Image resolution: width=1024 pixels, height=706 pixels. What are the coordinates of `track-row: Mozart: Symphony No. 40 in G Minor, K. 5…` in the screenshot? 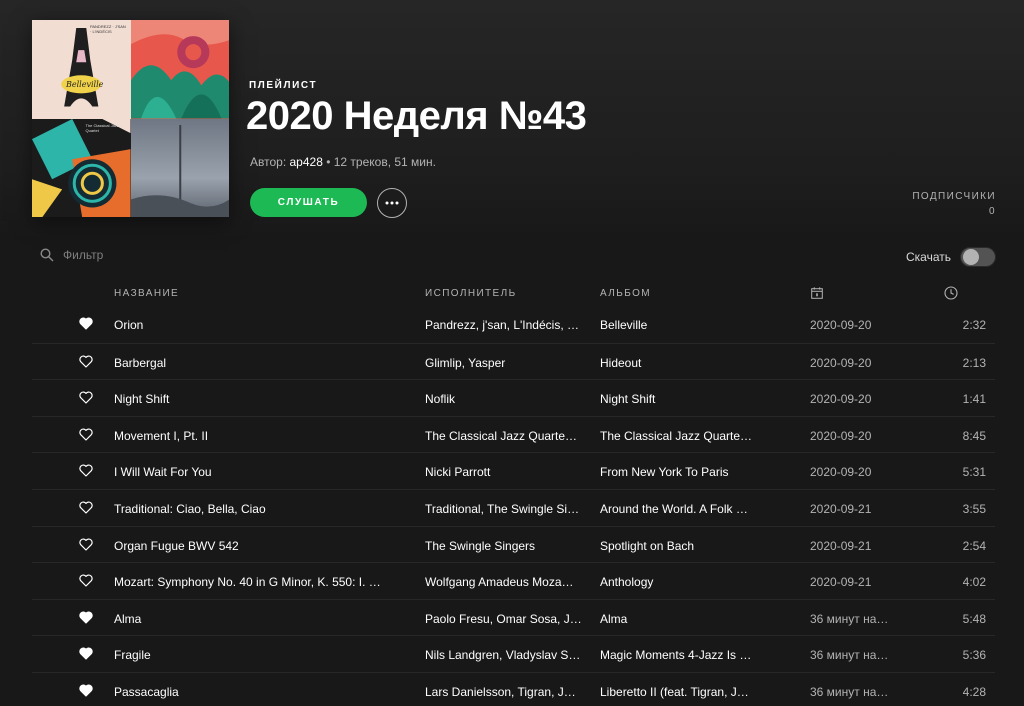 It's located at (513, 580).